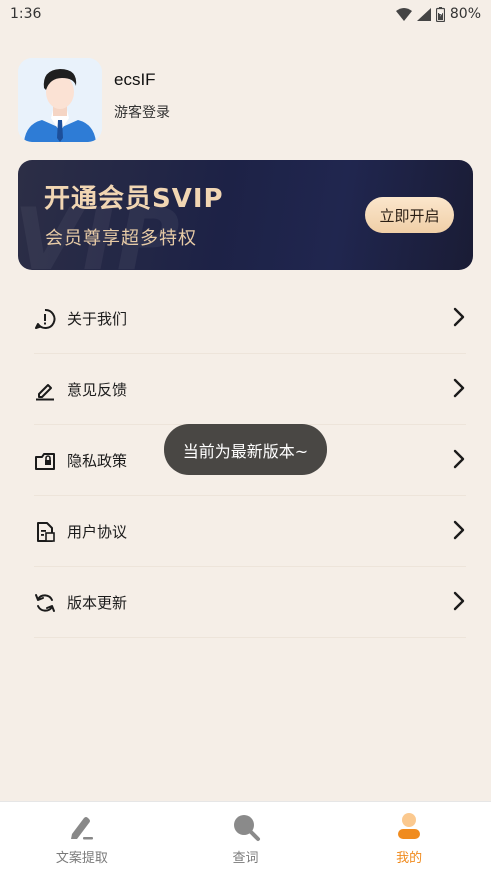  Describe the element at coordinates (97, 461) in the screenshot. I see `menu-label: 隐私政策` at that location.